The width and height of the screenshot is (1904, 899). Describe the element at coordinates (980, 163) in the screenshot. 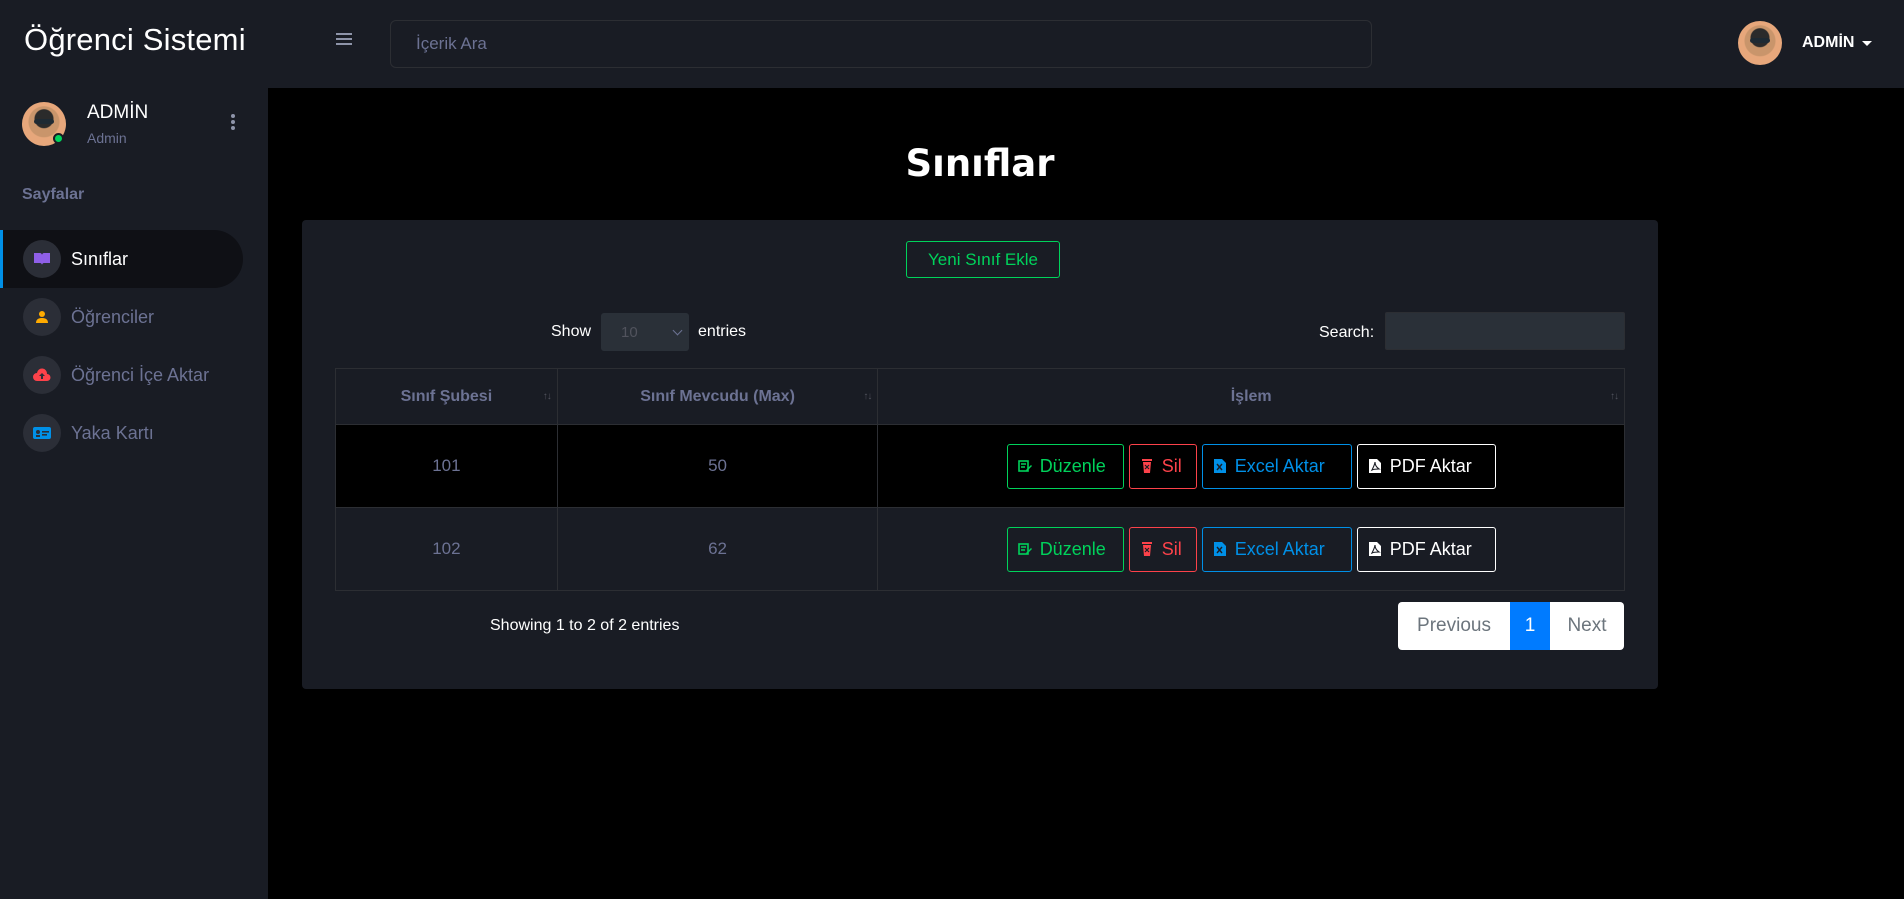

I see `page-title: Sınıflar` at that location.